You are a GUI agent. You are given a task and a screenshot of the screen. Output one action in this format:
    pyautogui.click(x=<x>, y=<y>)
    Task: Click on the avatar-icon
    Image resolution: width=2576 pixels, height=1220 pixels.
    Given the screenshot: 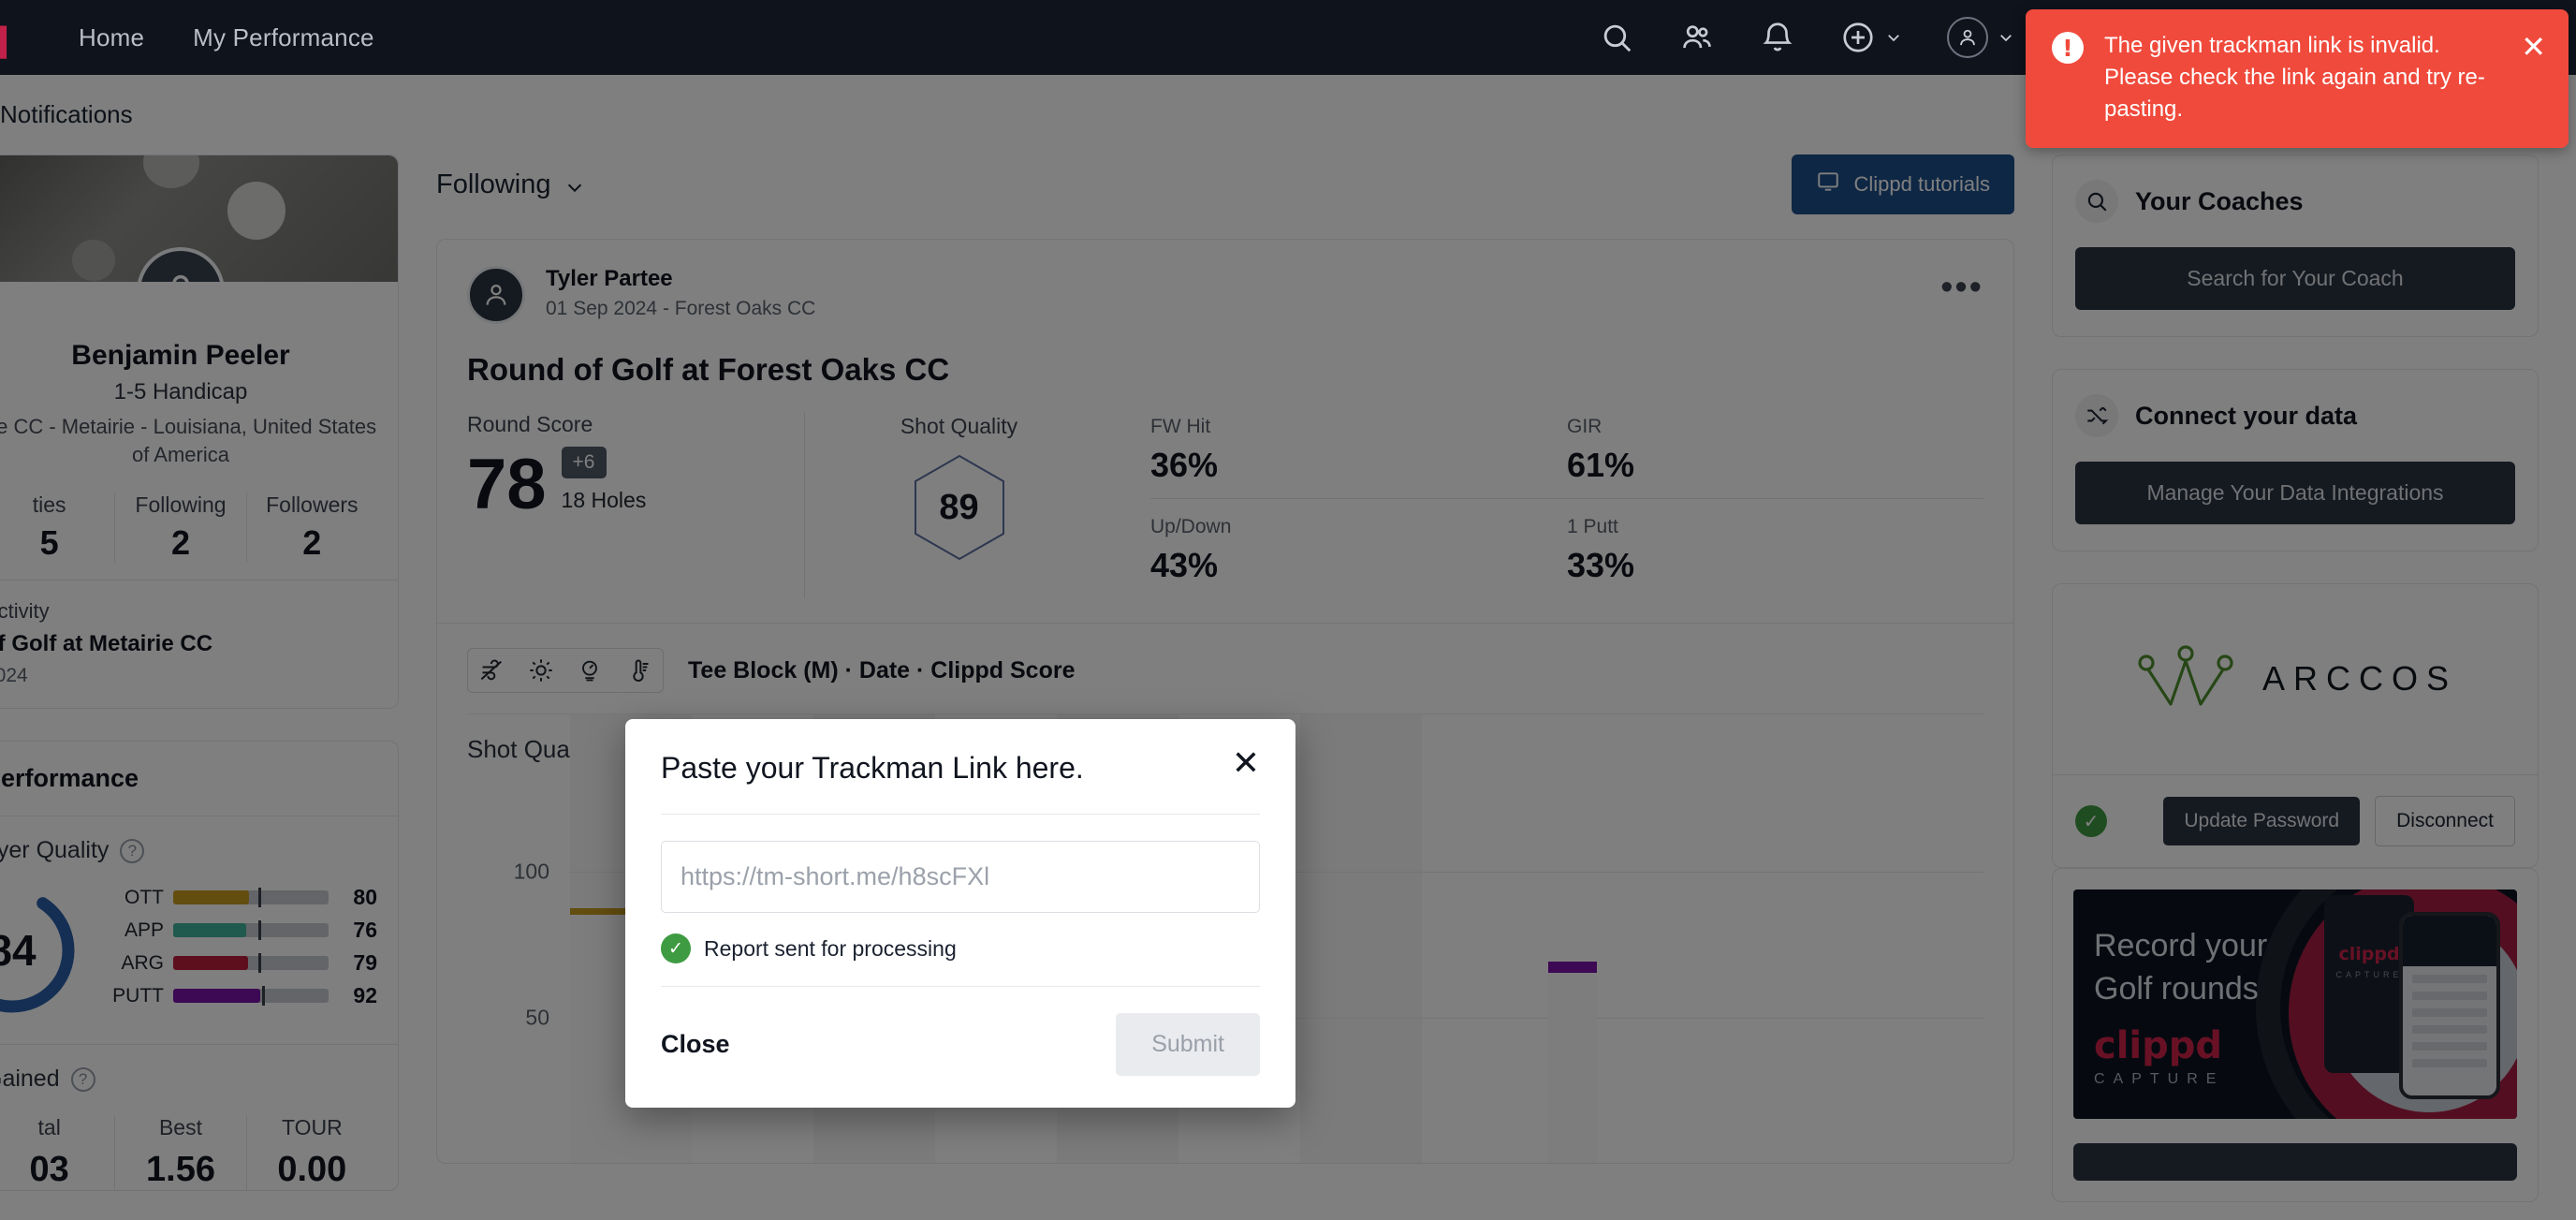 What is the action you would take?
    pyautogui.click(x=1967, y=37)
    